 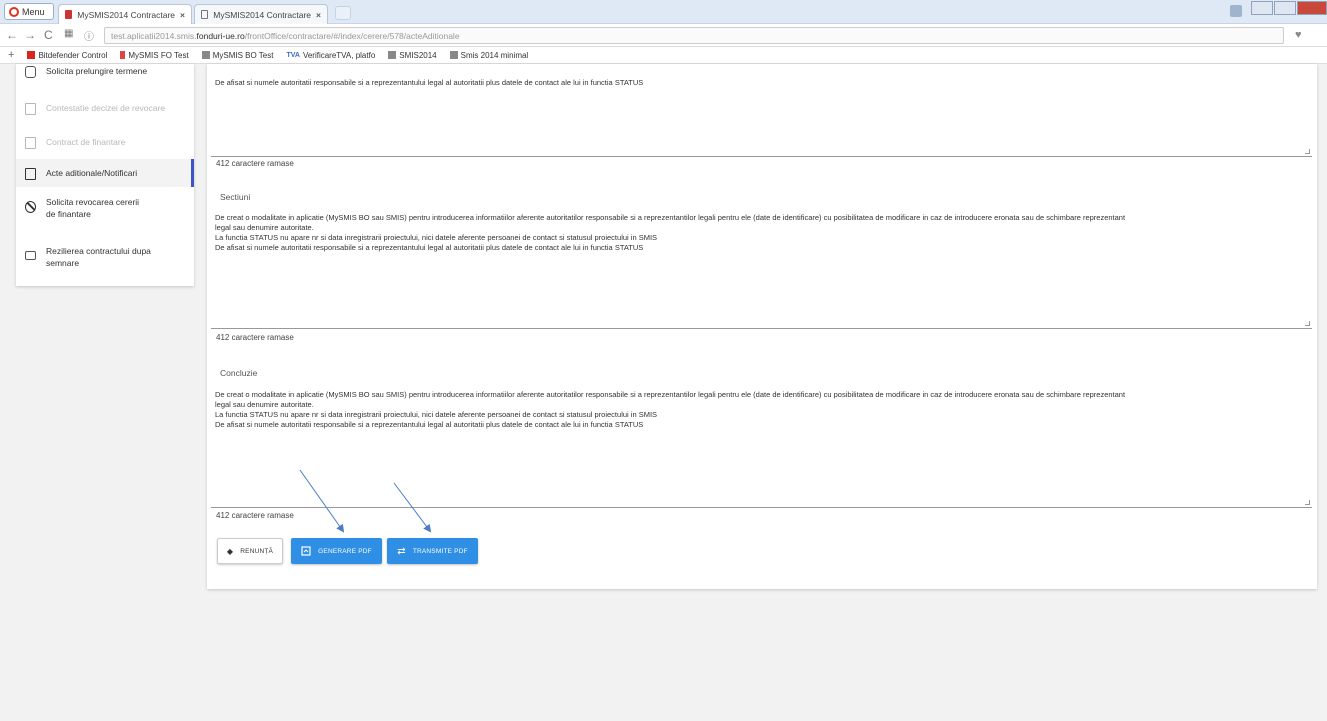 I want to click on sidebar-item-label: Solicita prelungire termene, so click(x=97, y=71).